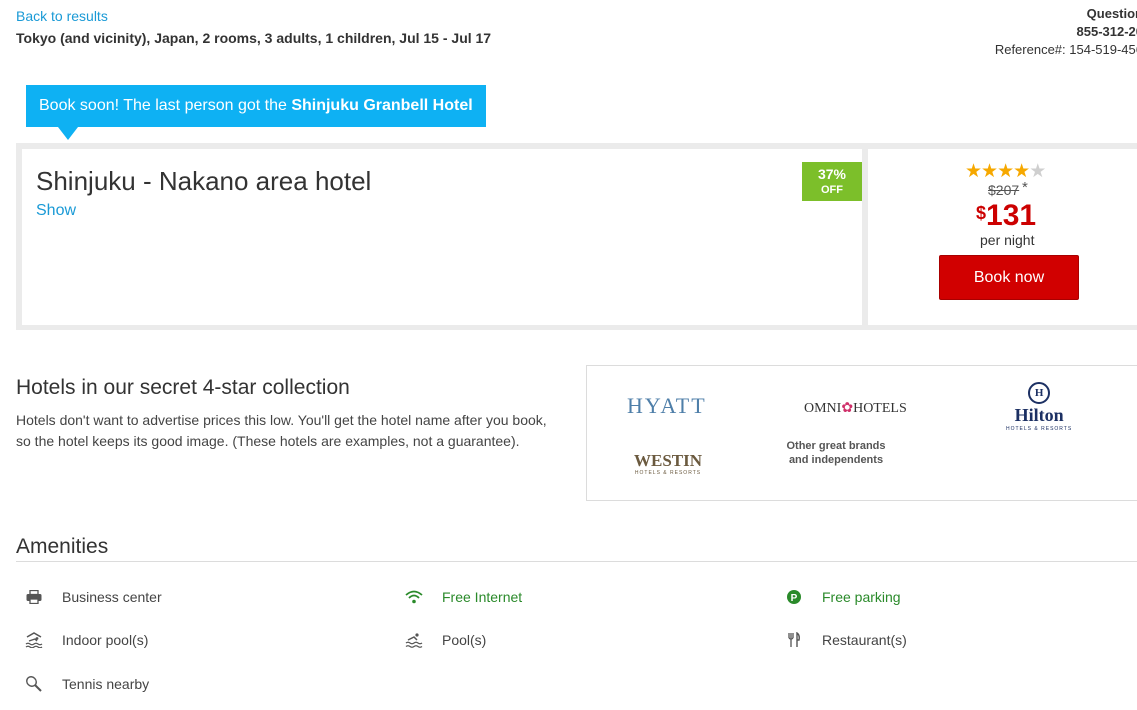  I want to click on wifi-icon, so click(414, 597).